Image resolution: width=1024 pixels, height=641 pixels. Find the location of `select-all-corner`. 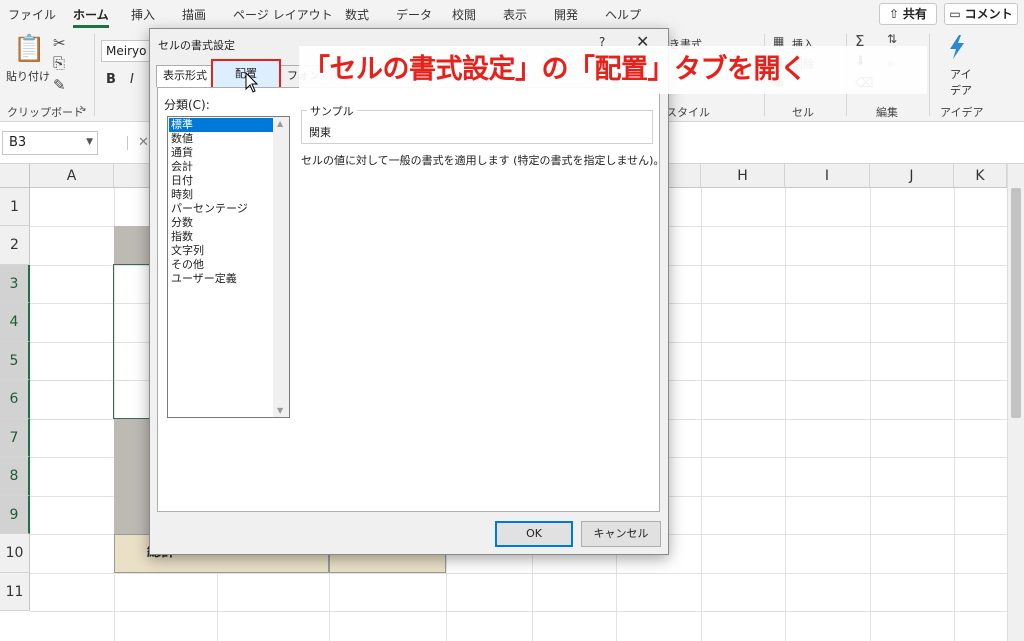

select-all-corner is located at coordinates (15, 176).